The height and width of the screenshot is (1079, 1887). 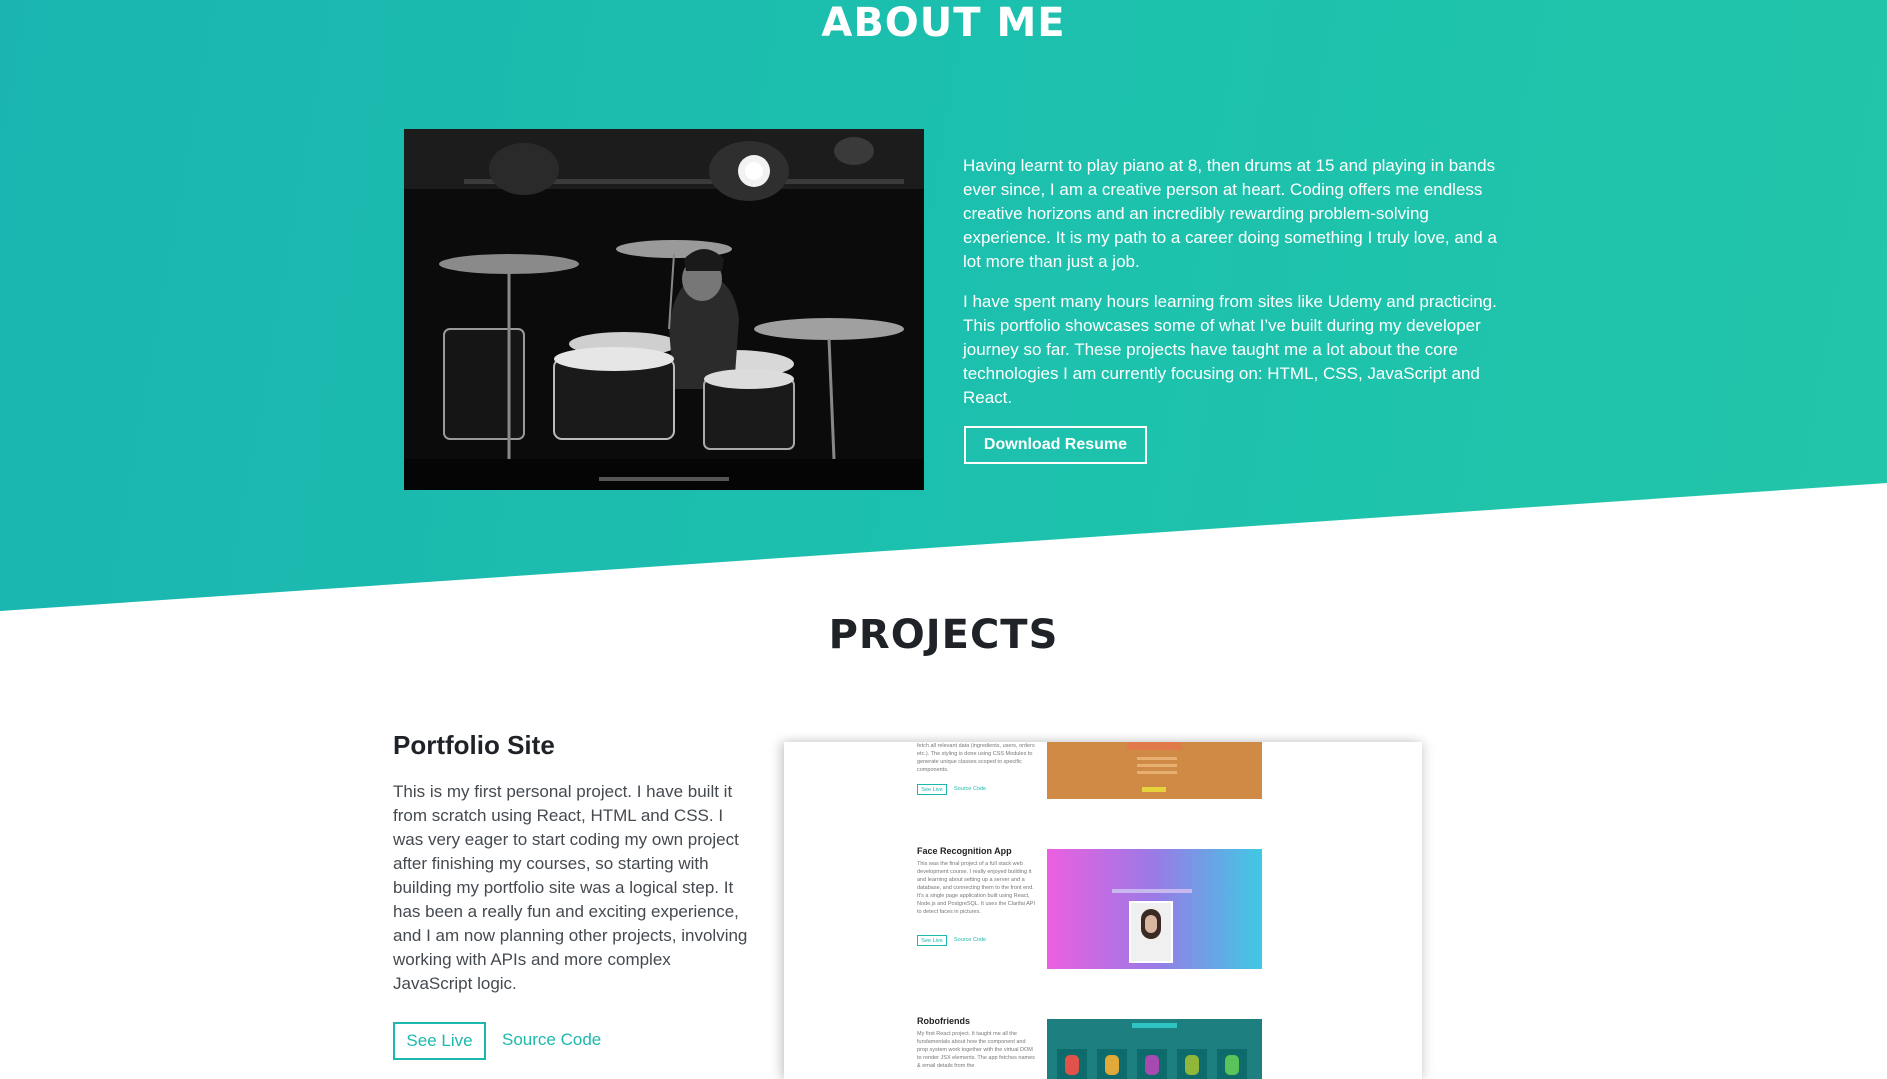 I want to click on drummer-photo, so click(x=664, y=309).